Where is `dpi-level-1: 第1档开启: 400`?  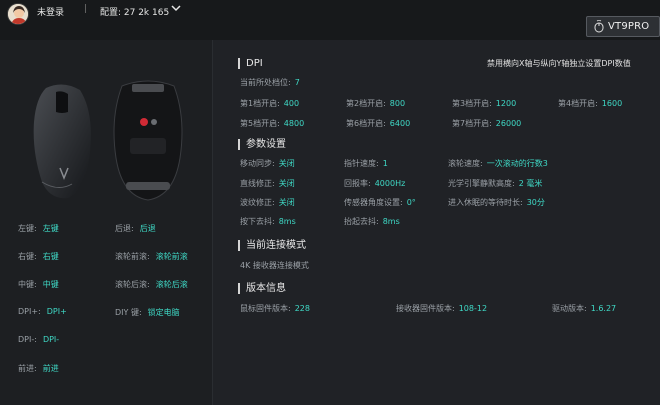 dpi-level-1: 第1档开启: 400 is located at coordinates (269, 103).